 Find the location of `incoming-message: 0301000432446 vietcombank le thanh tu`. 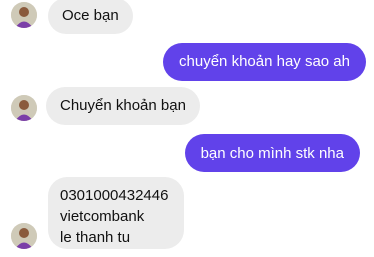

incoming-message: 0301000432446 vietcombank le thanh tu is located at coordinates (116, 213).